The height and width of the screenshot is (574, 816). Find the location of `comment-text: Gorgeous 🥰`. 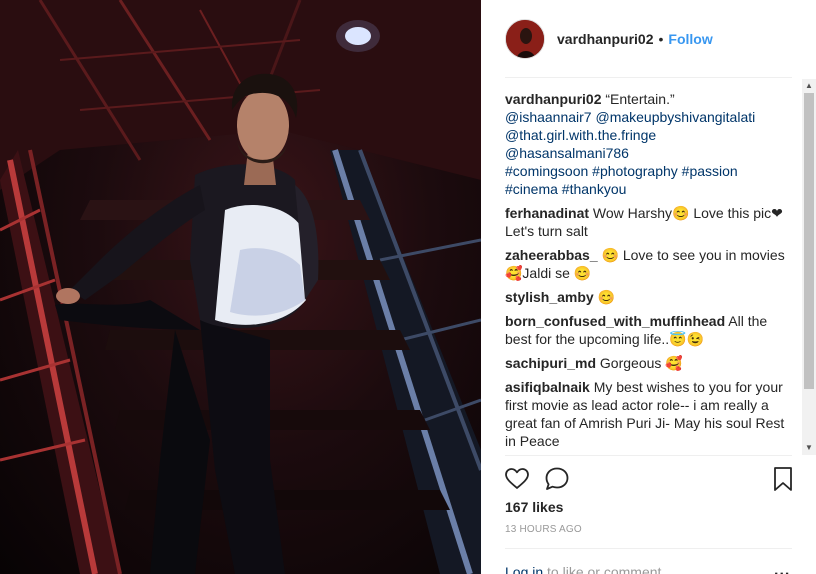

comment-text: Gorgeous 🥰 is located at coordinates (641, 363).